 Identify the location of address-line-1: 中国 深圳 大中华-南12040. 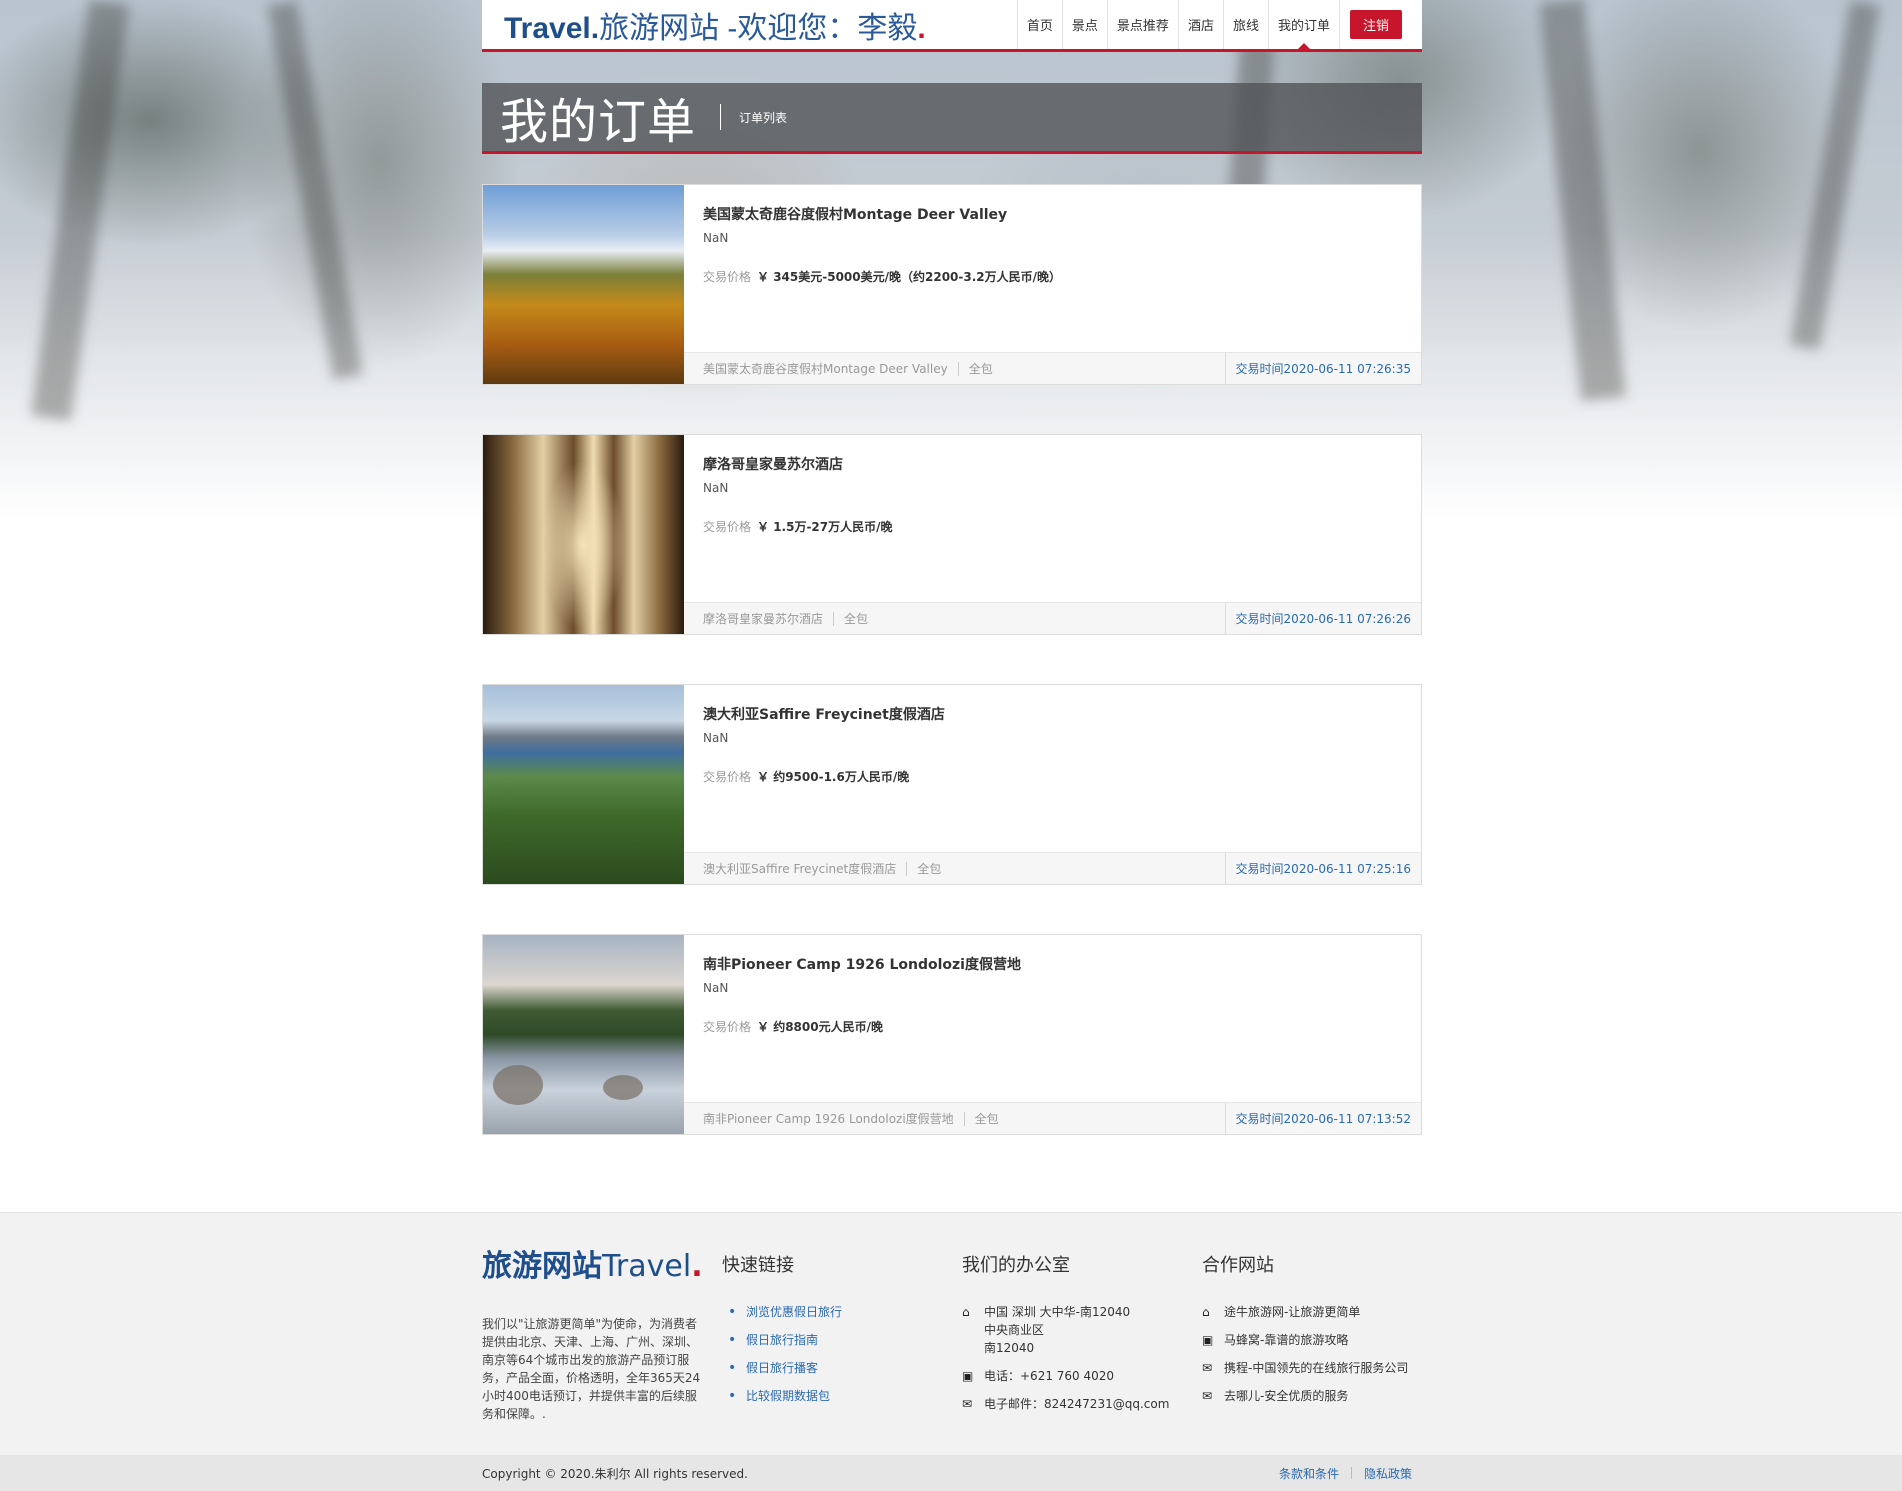
(1057, 1312).